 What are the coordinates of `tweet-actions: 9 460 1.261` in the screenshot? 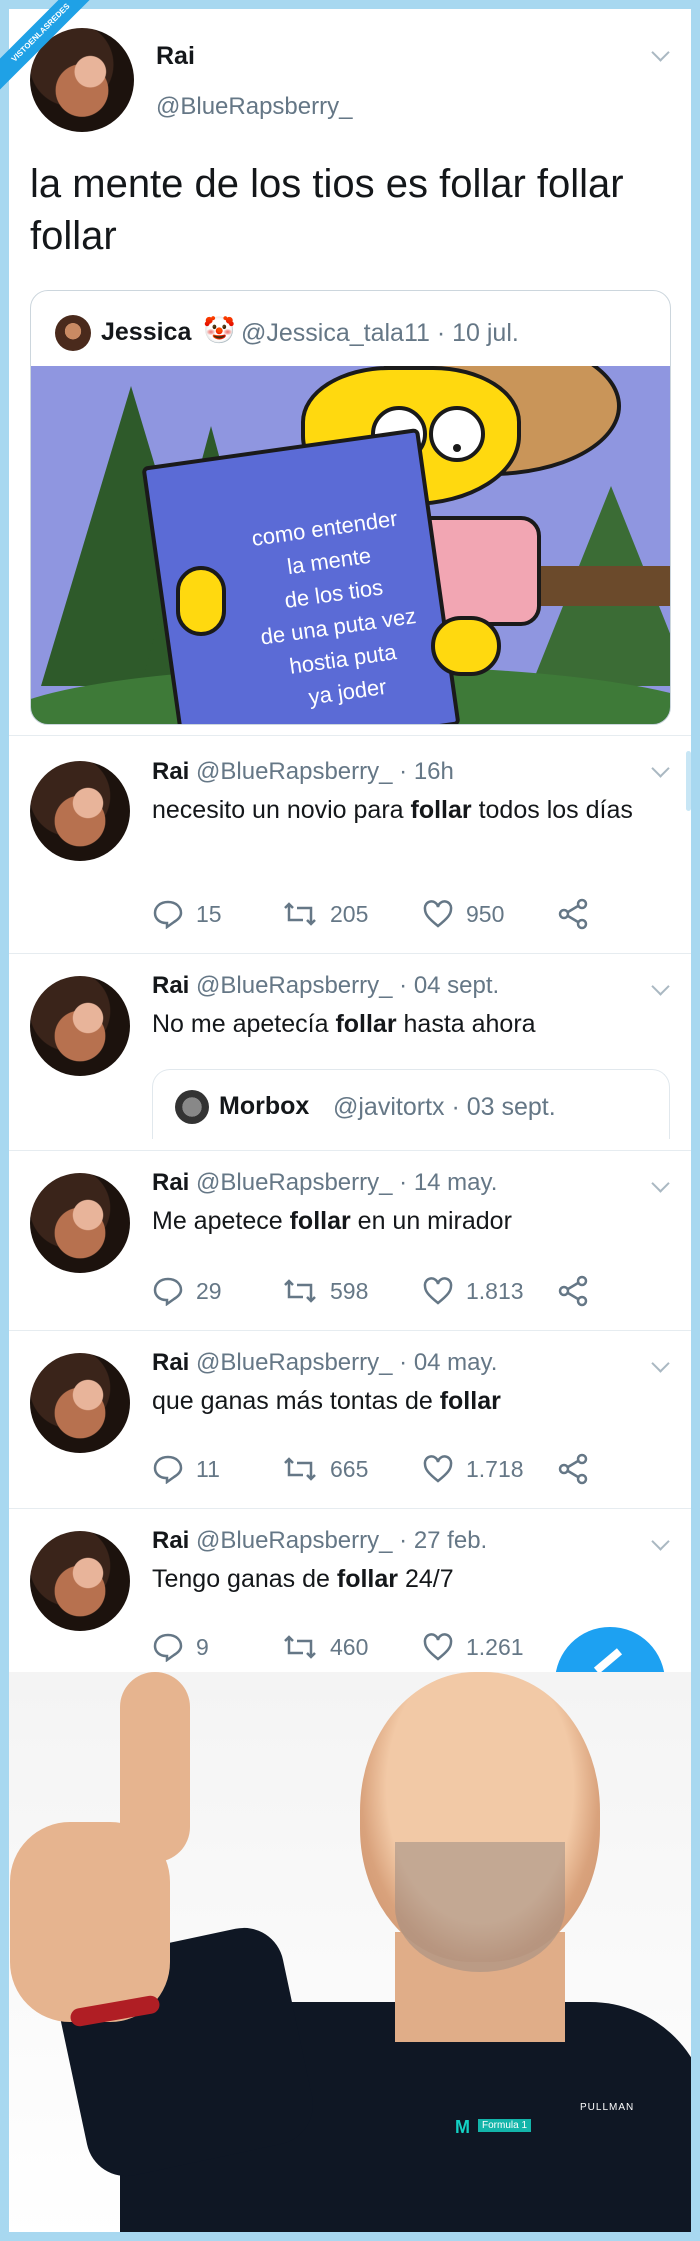 It's located at (377, 1647).